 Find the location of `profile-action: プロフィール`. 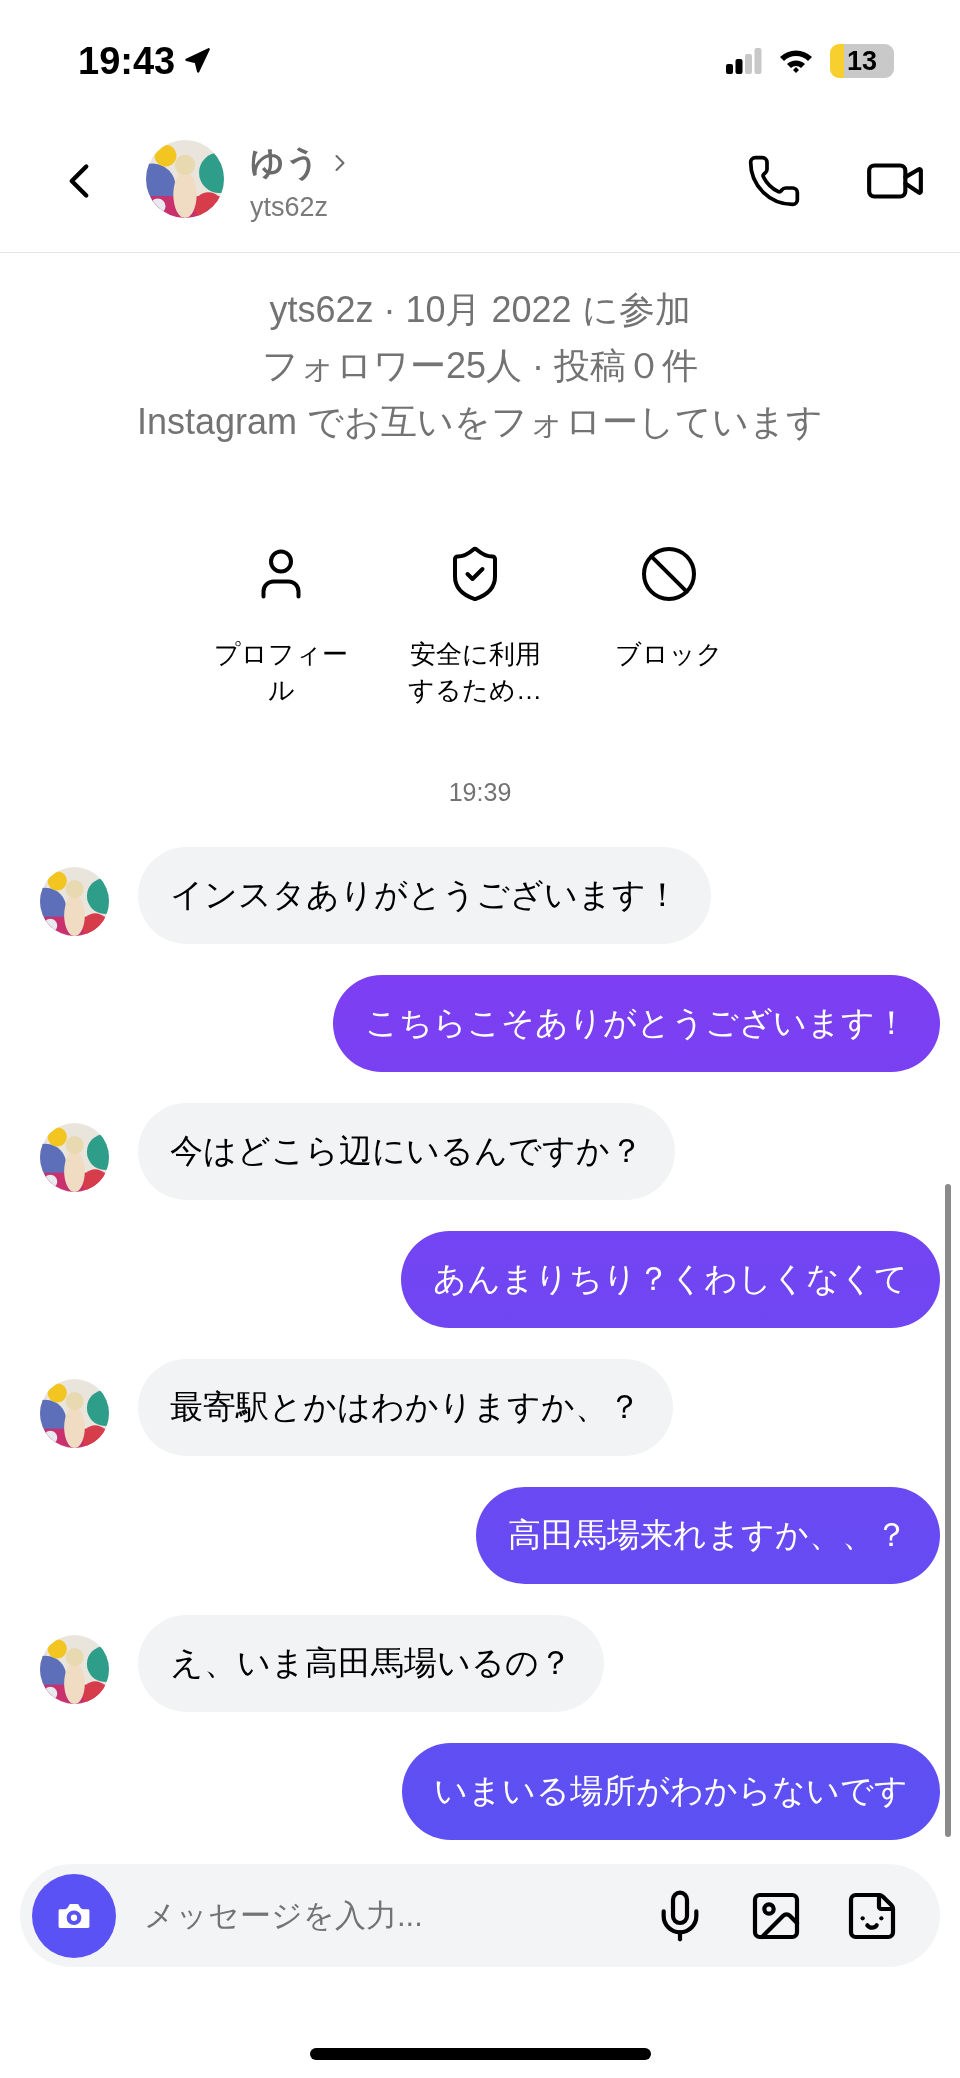

profile-action: プロフィール is located at coordinates (281, 626).